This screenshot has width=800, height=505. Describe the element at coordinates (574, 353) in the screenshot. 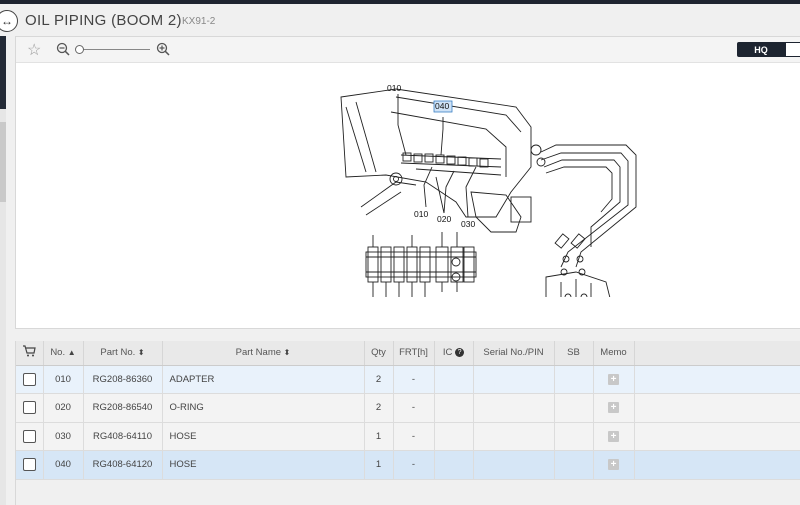

I see `column-header-sb: SB` at that location.